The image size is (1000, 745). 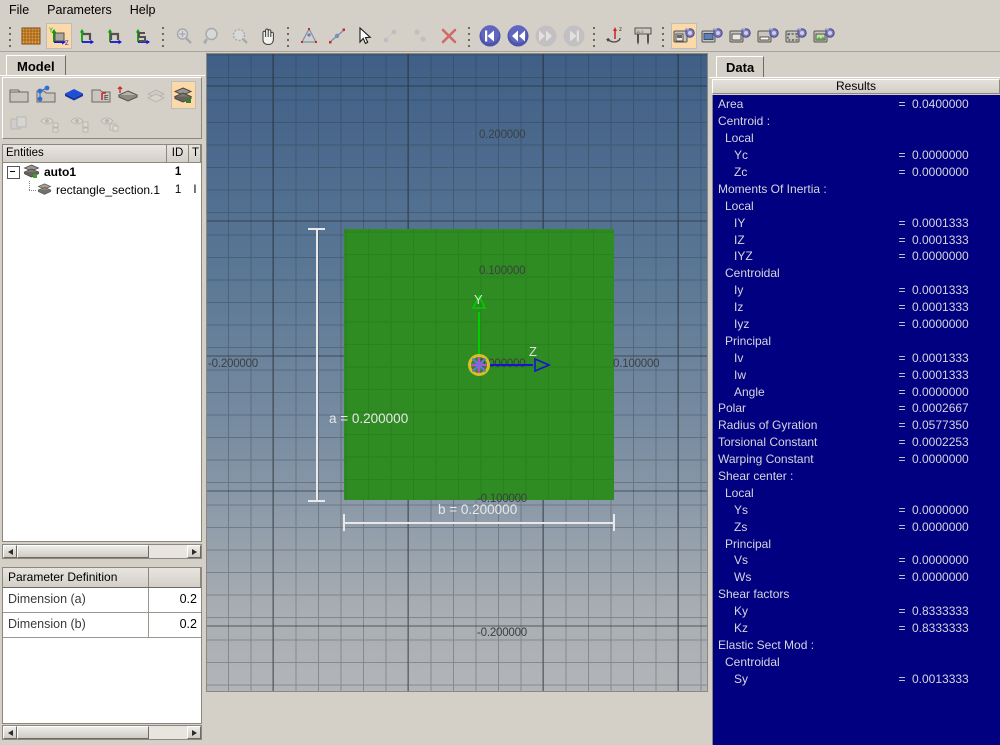 I want to click on table-row: auto1 1, so click(x=102, y=172).